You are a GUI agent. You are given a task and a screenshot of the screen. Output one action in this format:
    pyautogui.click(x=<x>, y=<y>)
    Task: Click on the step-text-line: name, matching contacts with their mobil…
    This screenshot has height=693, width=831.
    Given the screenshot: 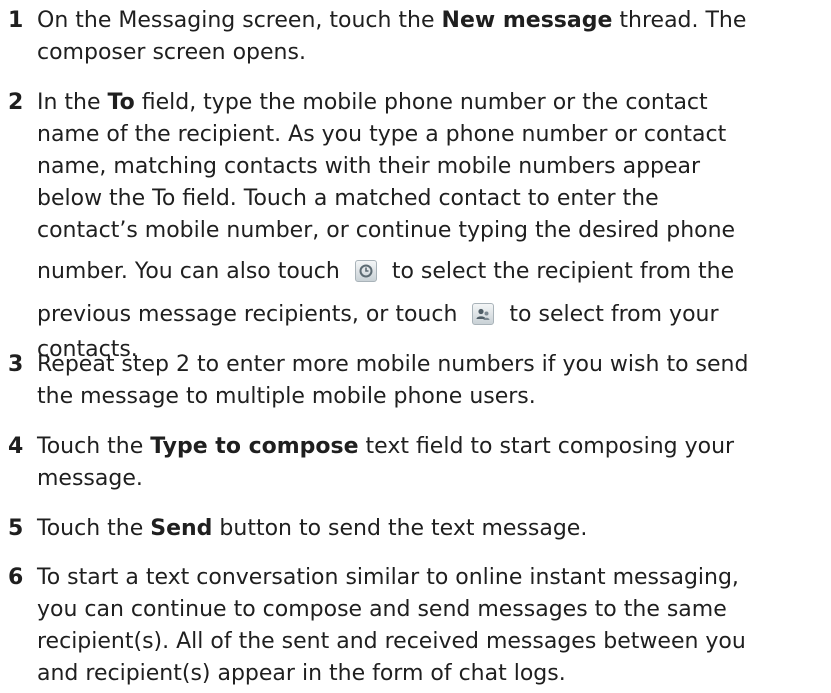 What is the action you would take?
    pyautogui.click(x=369, y=166)
    